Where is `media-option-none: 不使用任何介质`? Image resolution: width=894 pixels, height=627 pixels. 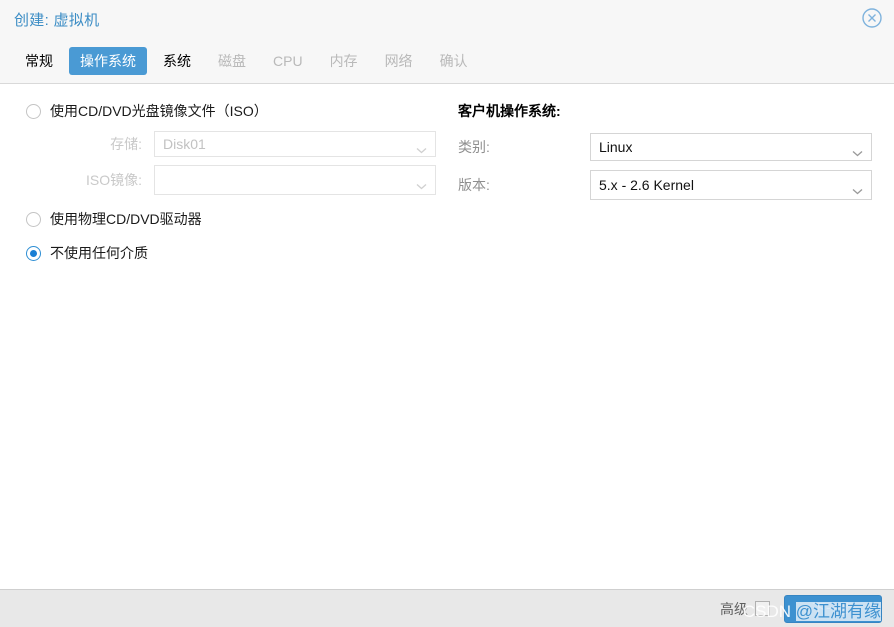
media-option-none: 不使用任何介质 is located at coordinates (226, 253).